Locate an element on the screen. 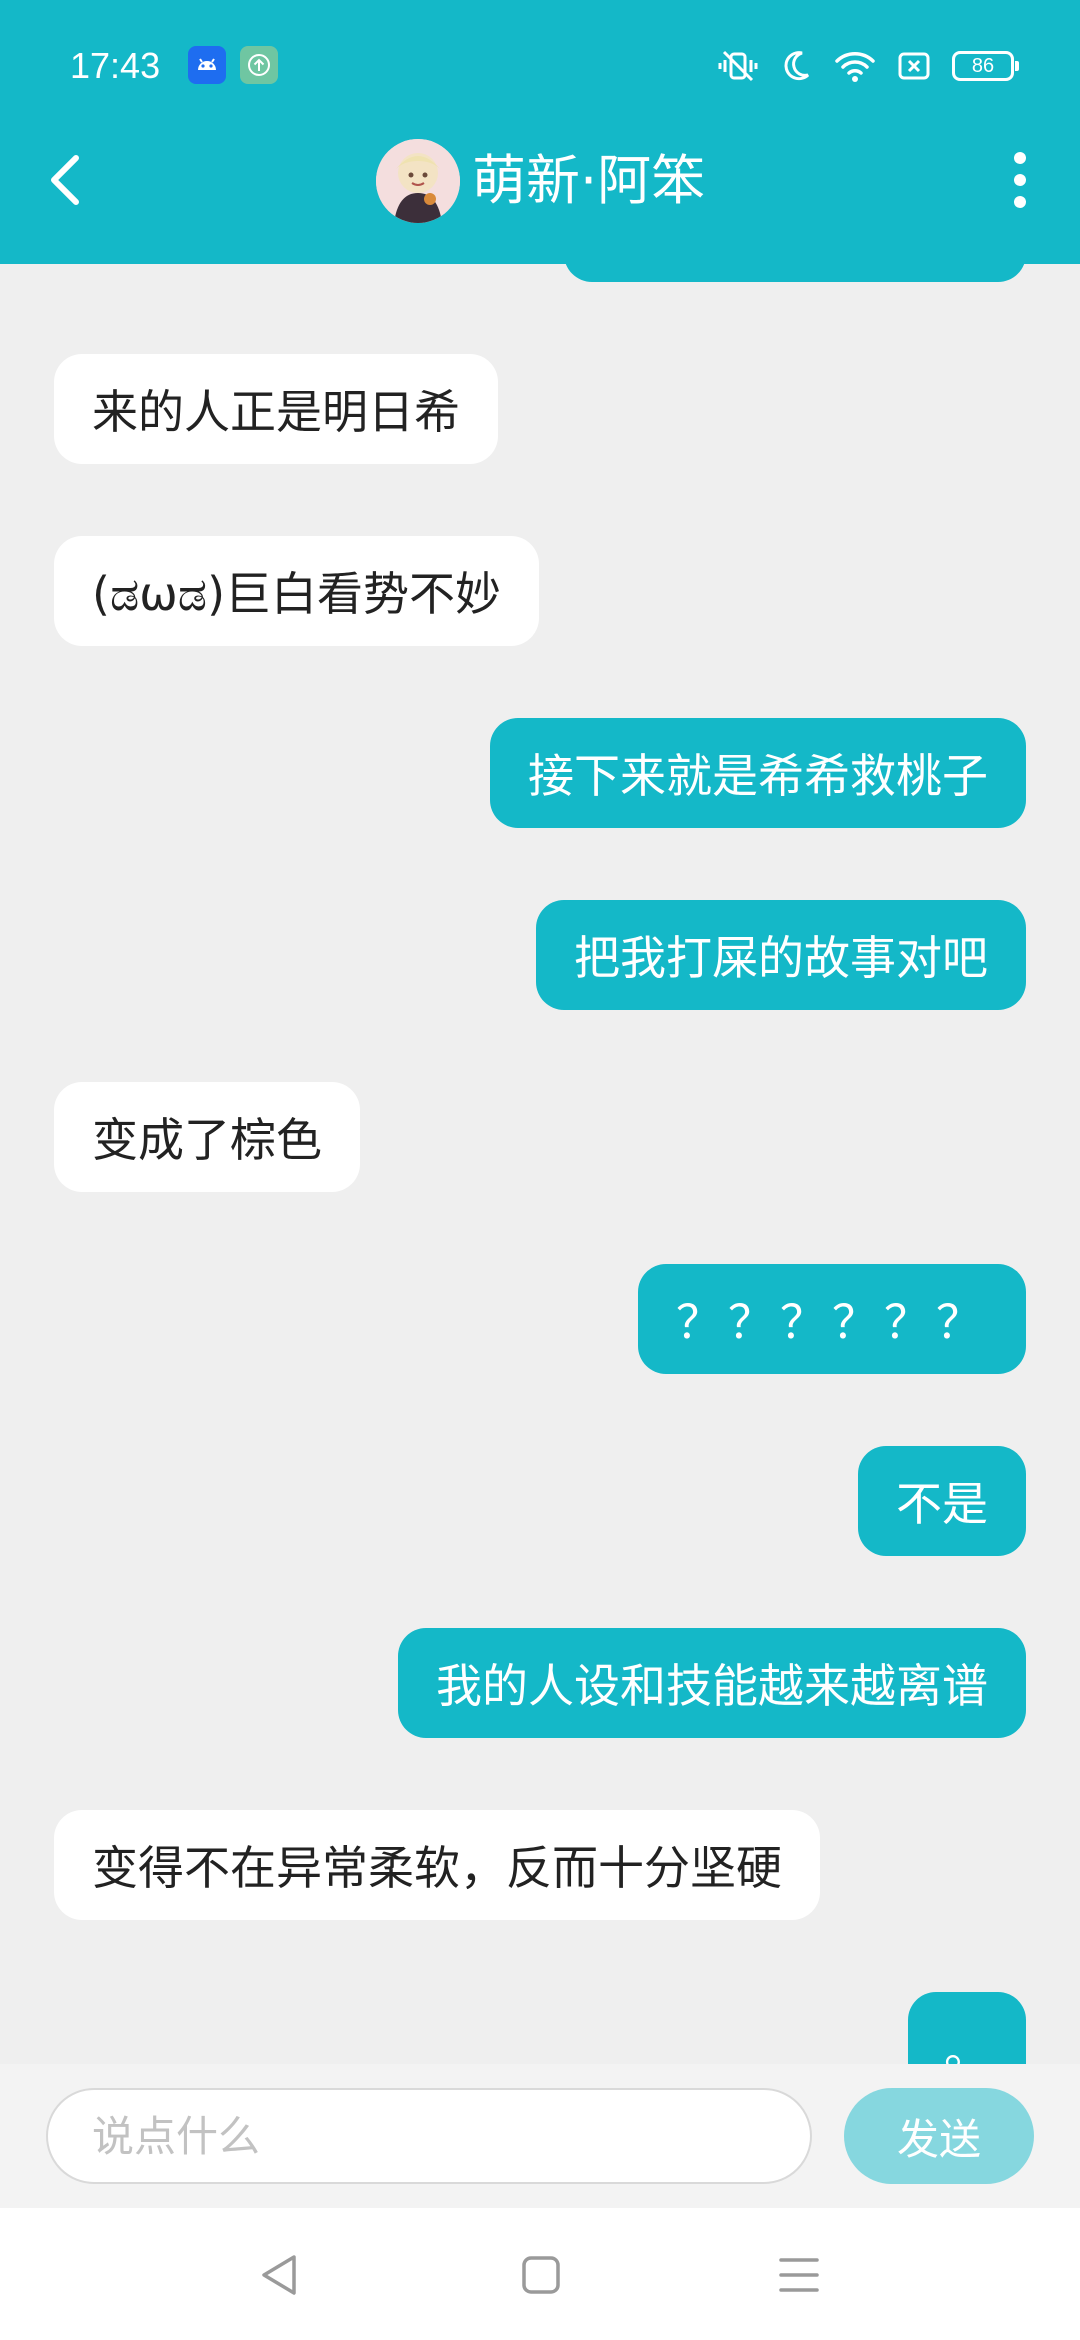 This screenshot has width=1080, height=2340. message-bubble-outgoing: 把我打屎的故事对吧 is located at coordinates (781, 955).